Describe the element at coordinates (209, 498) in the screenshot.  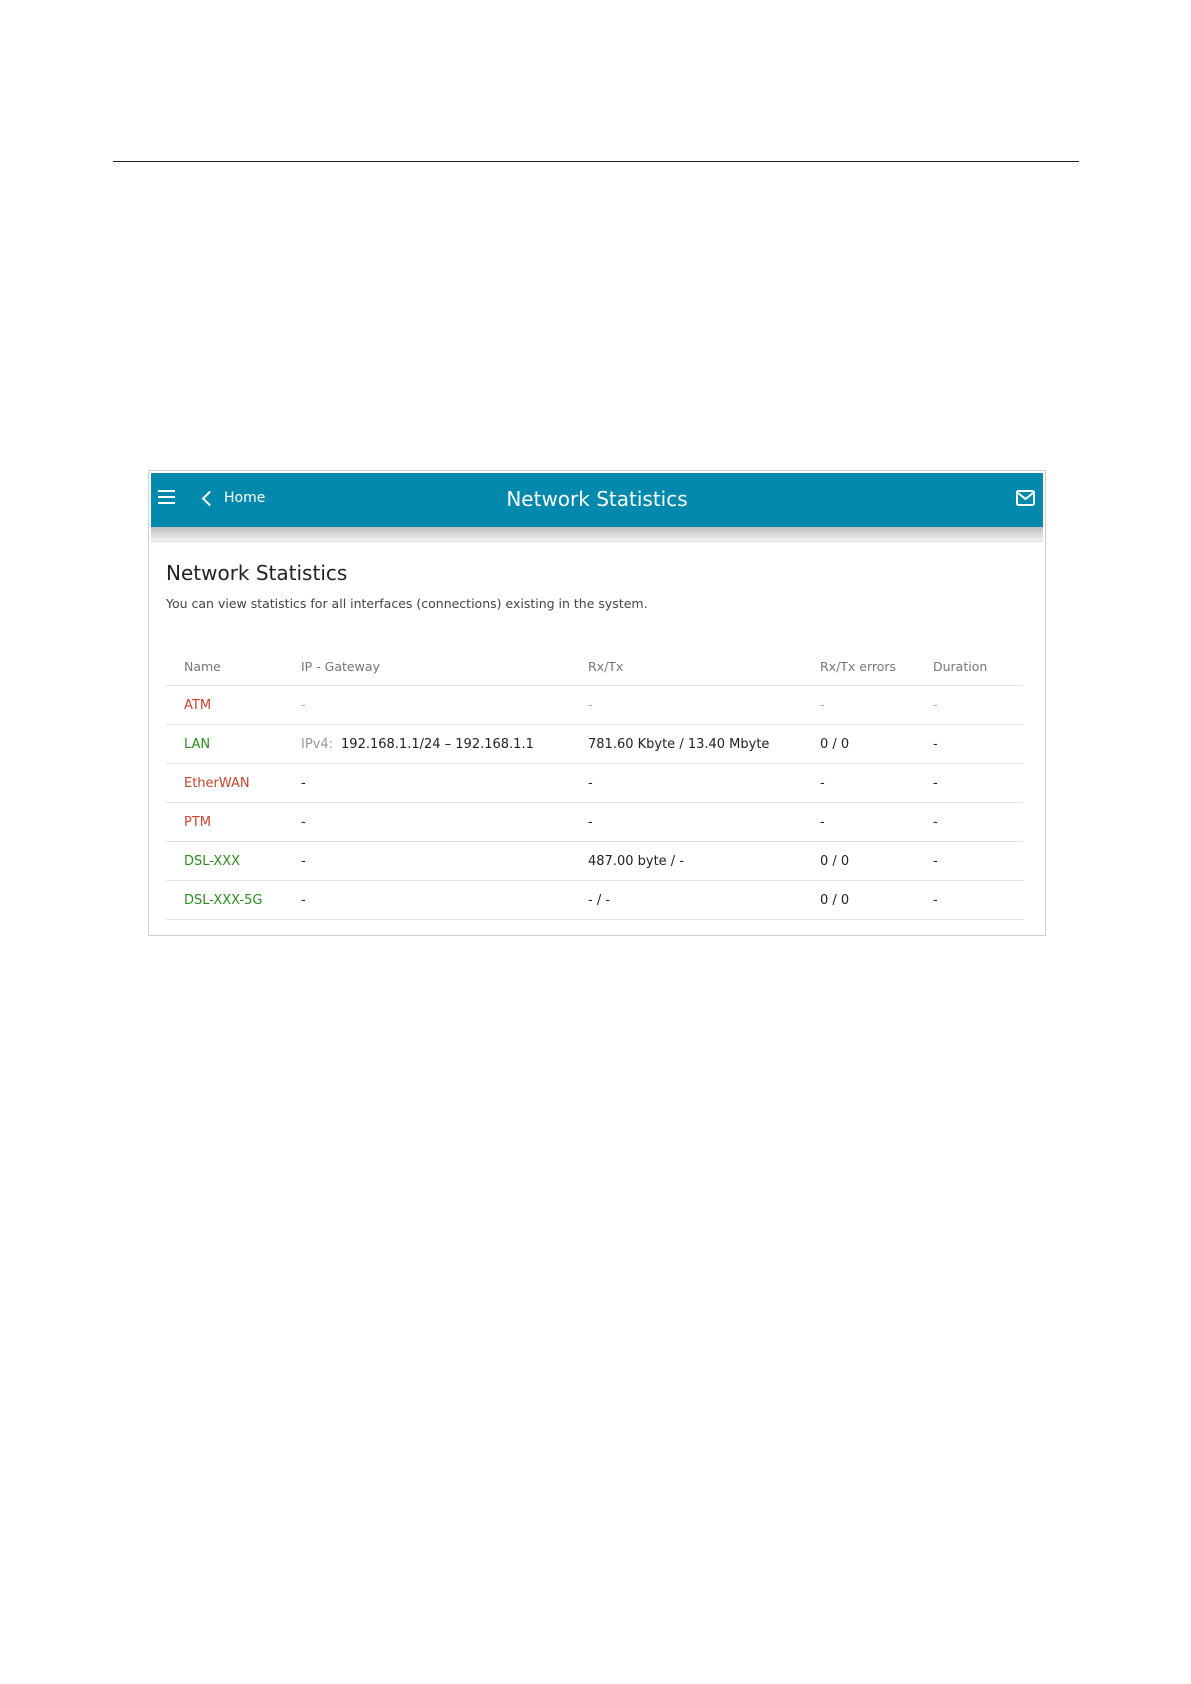
I see `chevron-left-icon` at that location.